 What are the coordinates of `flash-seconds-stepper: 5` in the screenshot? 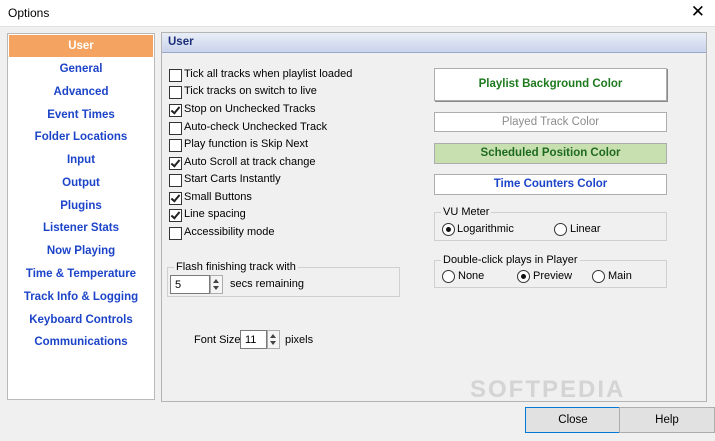 It's located at (196, 284).